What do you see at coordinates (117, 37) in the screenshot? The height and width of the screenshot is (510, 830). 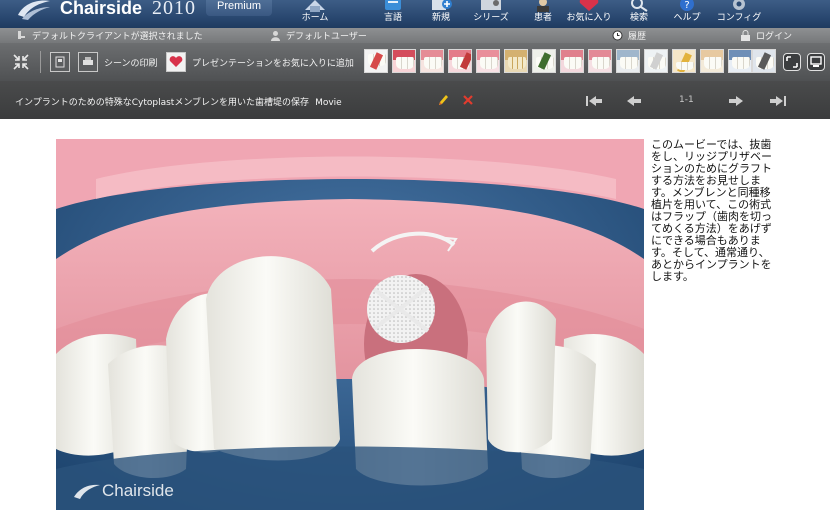 I see `client-status-text: デフォルトクライアントが選択されました` at bounding box center [117, 37].